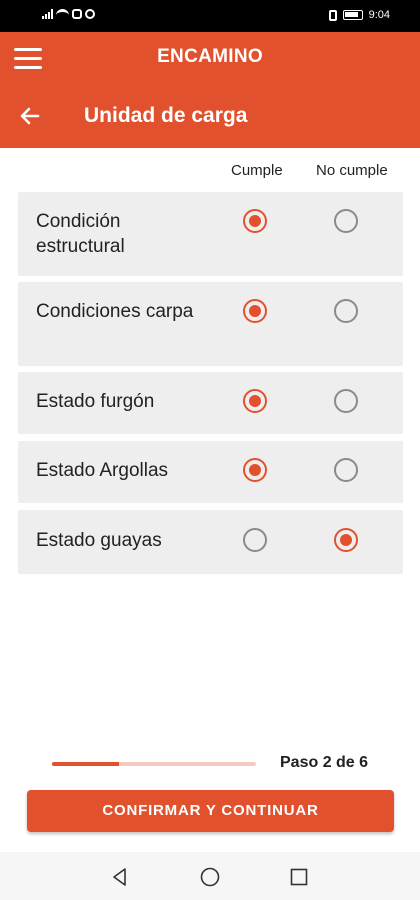  Describe the element at coordinates (166, 115) in the screenshot. I see `screen-title: Unidad de carga` at that location.